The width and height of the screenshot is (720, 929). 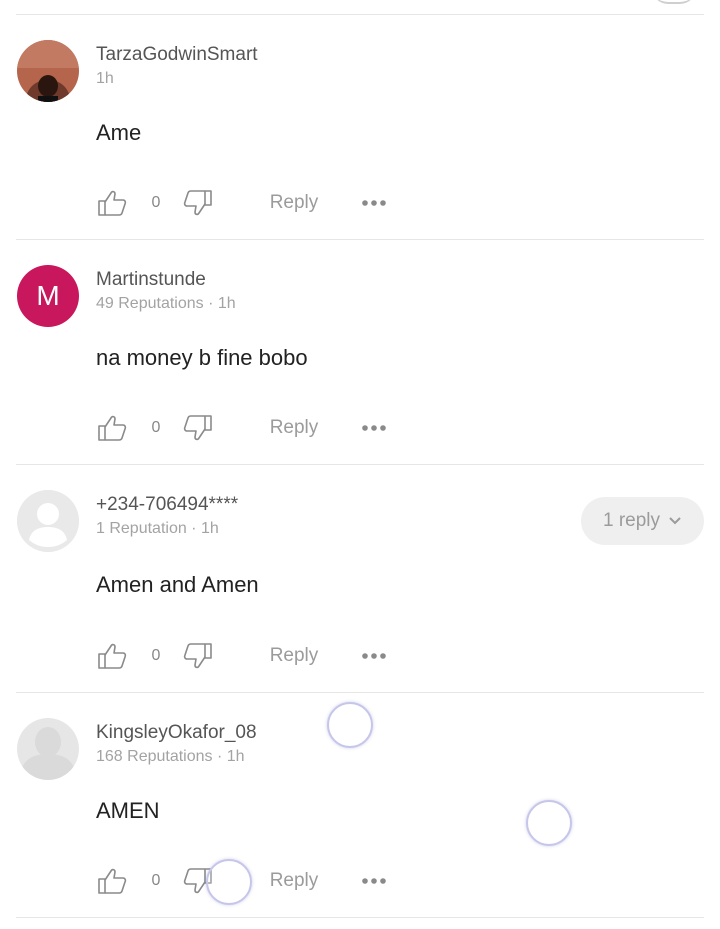 I want to click on username: Martinstunde, so click(x=151, y=280).